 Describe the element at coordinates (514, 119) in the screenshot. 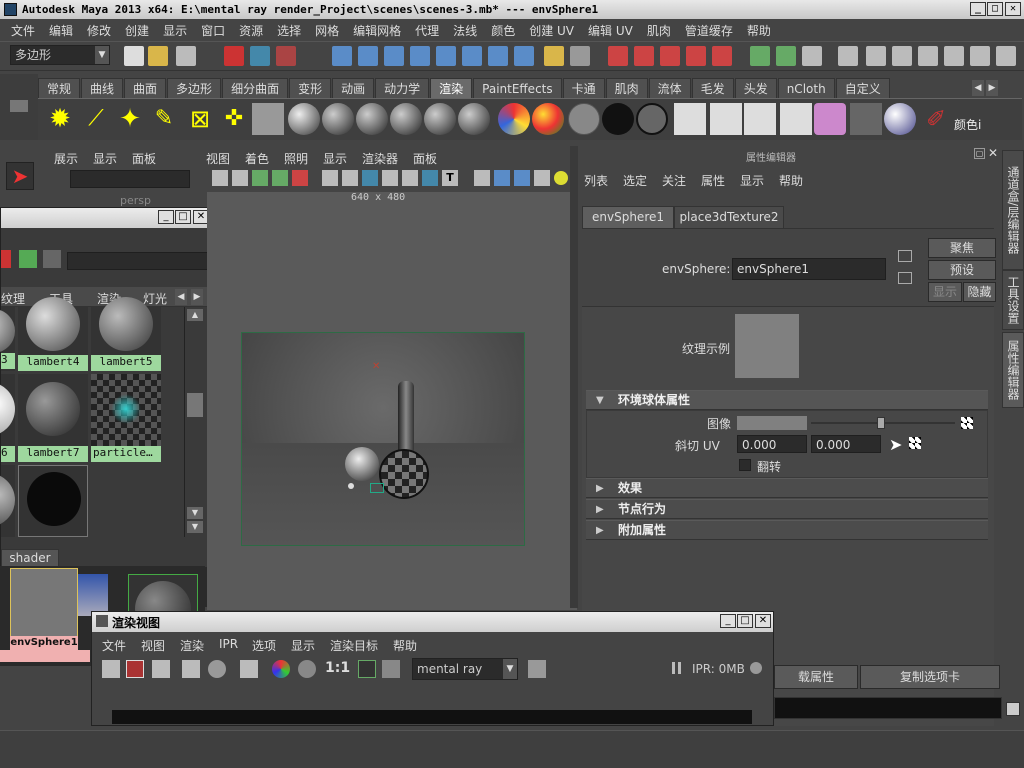

I see `ramp-shader-icon` at that location.